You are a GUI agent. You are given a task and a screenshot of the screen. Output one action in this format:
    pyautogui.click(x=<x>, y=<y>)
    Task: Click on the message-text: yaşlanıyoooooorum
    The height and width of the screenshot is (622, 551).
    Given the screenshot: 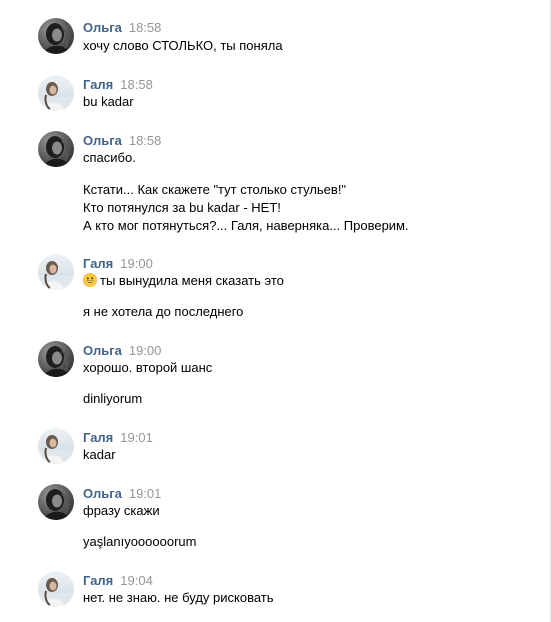 What is the action you would take?
    pyautogui.click(x=140, y=541)
    